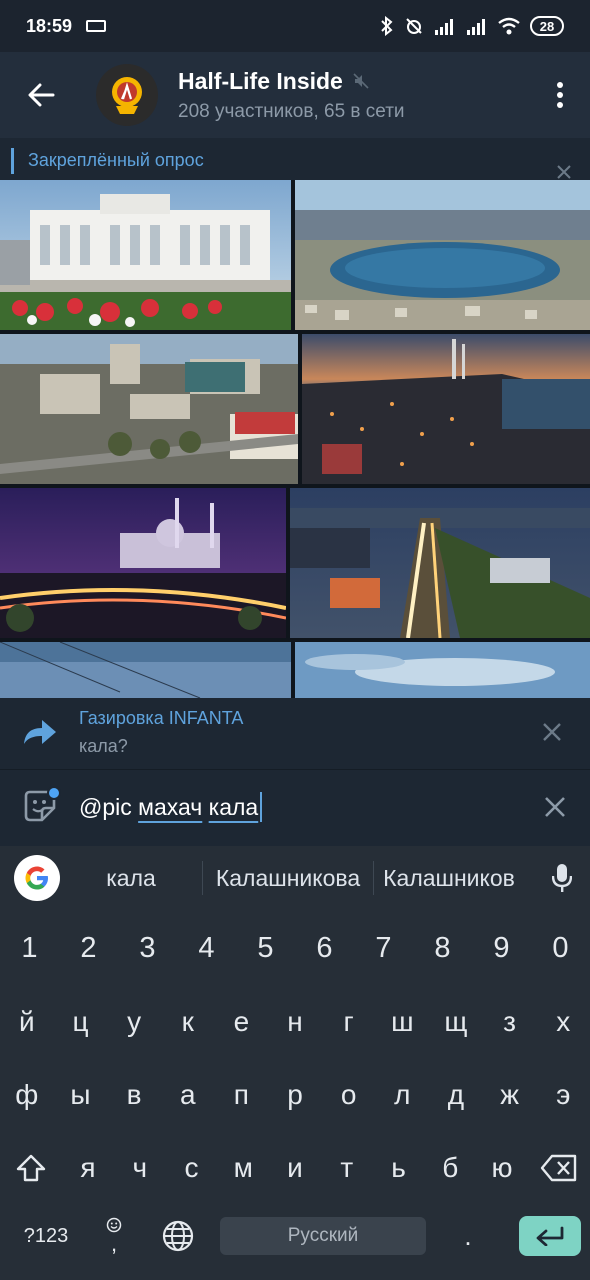 The height and width of the screenshot is (1280, 590). Describe the element at coordinates (31, 1168) in the screenshot. I see `shift-key` at that location.